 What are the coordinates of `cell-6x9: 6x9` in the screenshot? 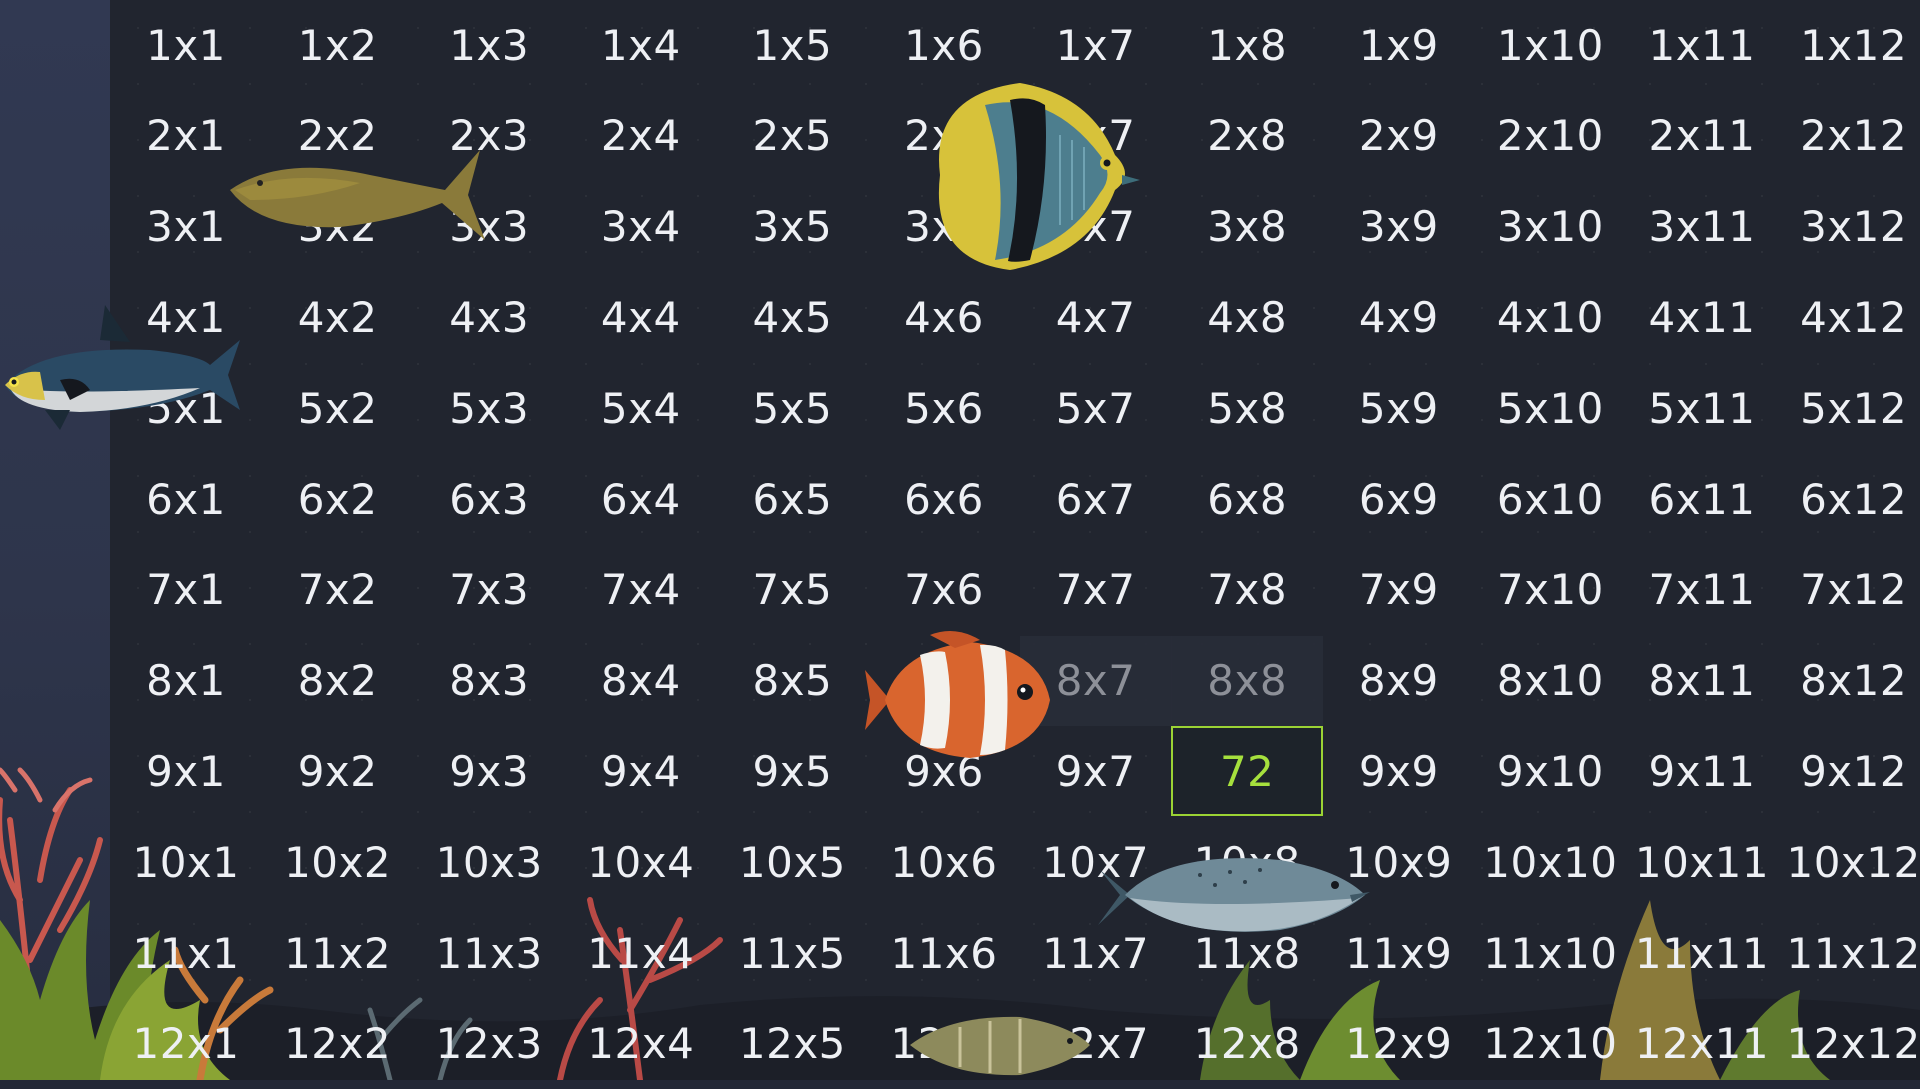 It's located at (1399, 499).